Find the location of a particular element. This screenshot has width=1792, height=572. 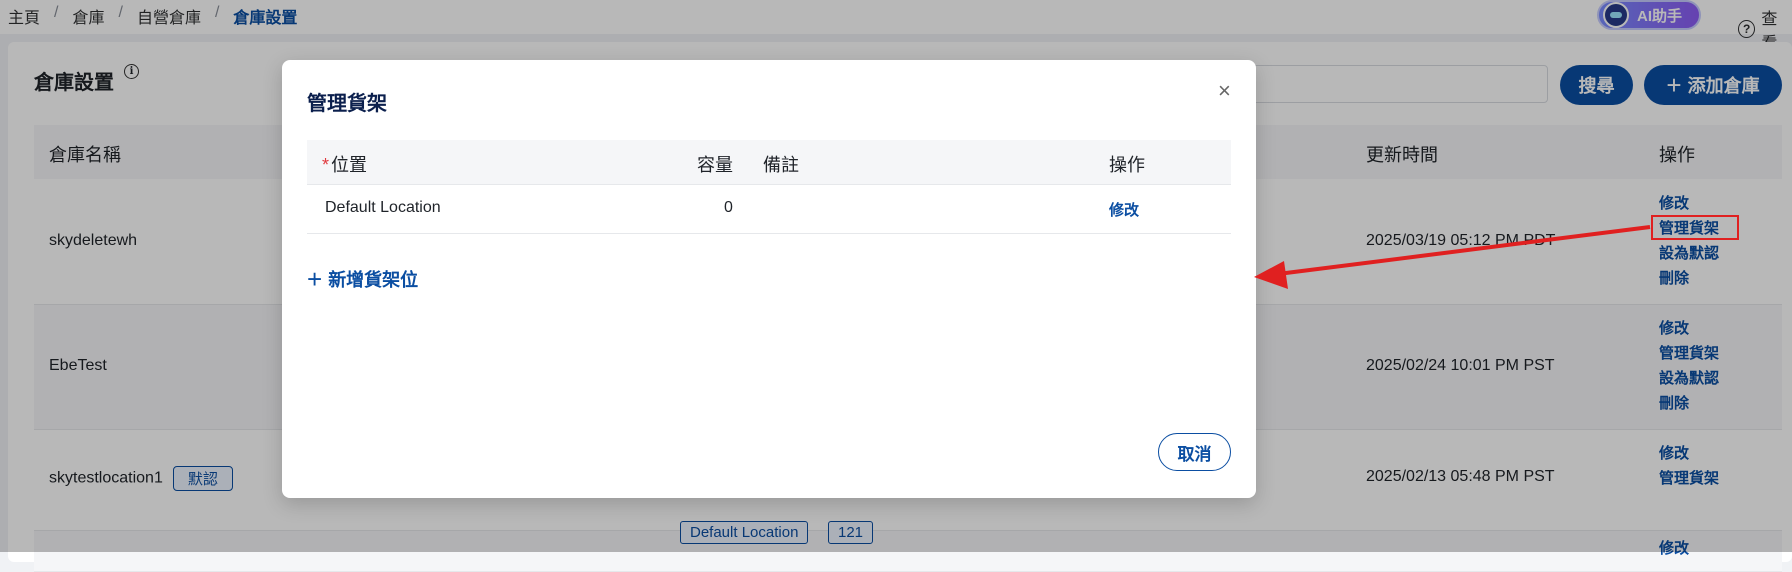

modal-title: 管理貨架 is located at coordinates (347, 104).